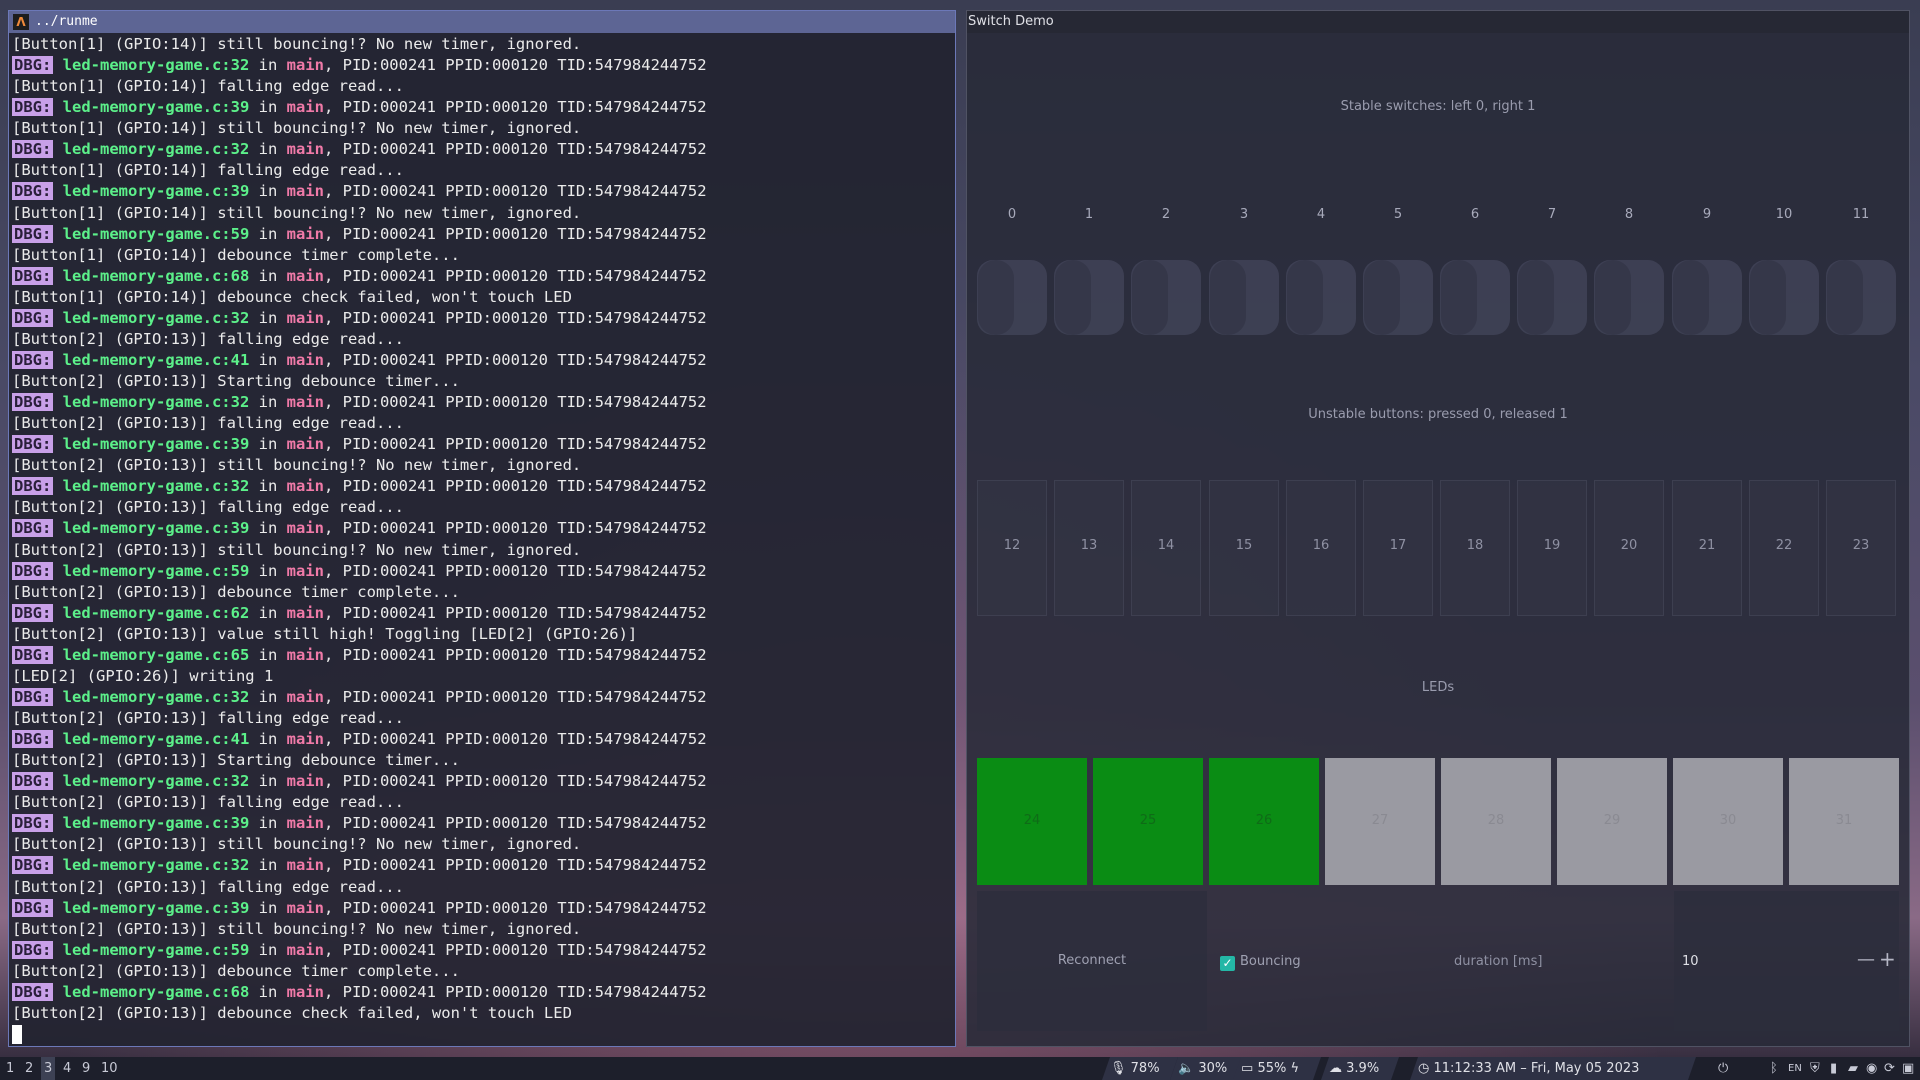  I want to click on source-location: led-memory-game.c:59, so click(156, 570).